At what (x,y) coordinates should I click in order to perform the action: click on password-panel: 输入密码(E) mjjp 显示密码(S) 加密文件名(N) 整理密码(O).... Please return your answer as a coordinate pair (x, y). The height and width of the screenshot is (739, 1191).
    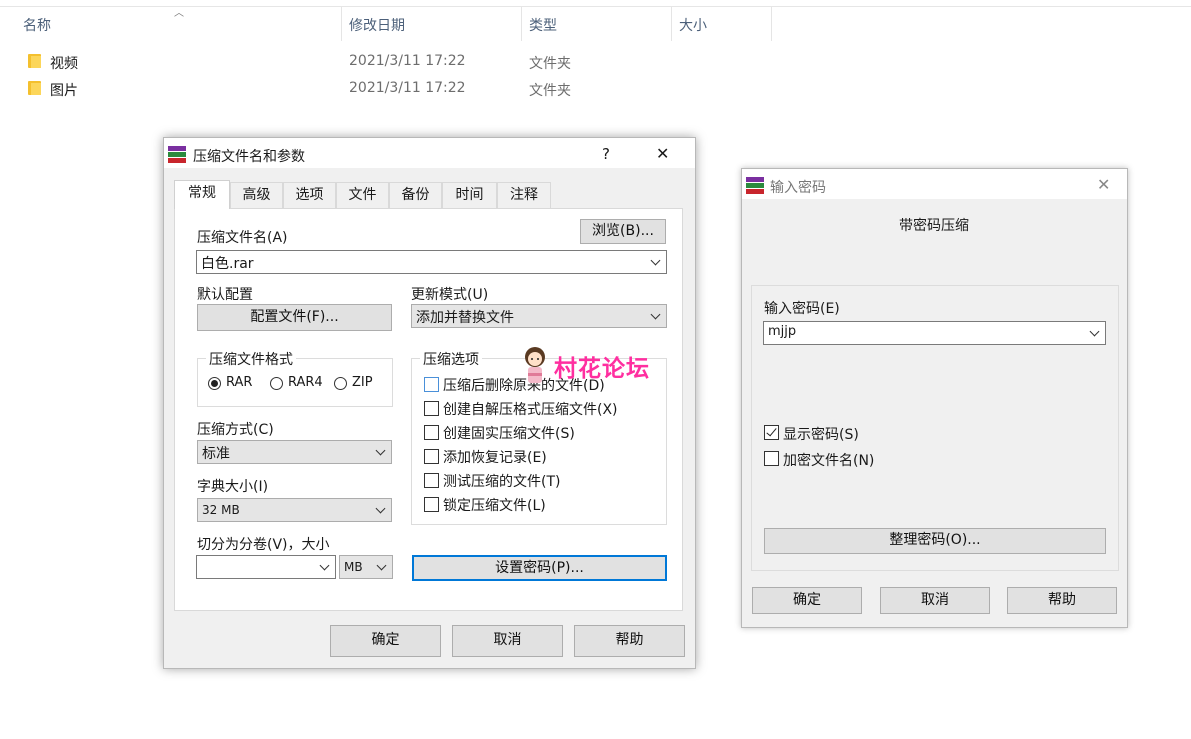
    Looking at the image, I should click on (935, 428).